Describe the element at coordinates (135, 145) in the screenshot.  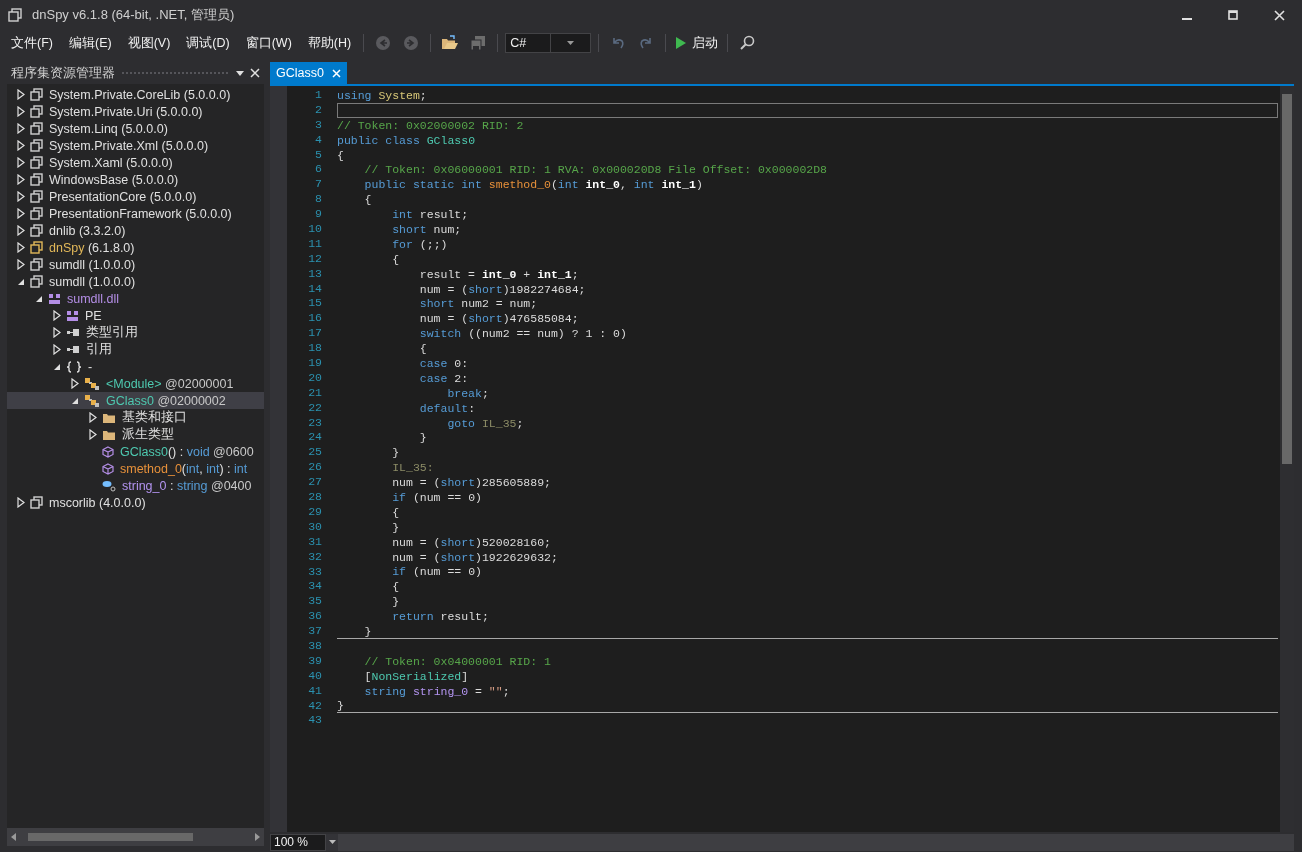
I see `tree-row: System.Private.Xml (5.0.0.0)` at that location.